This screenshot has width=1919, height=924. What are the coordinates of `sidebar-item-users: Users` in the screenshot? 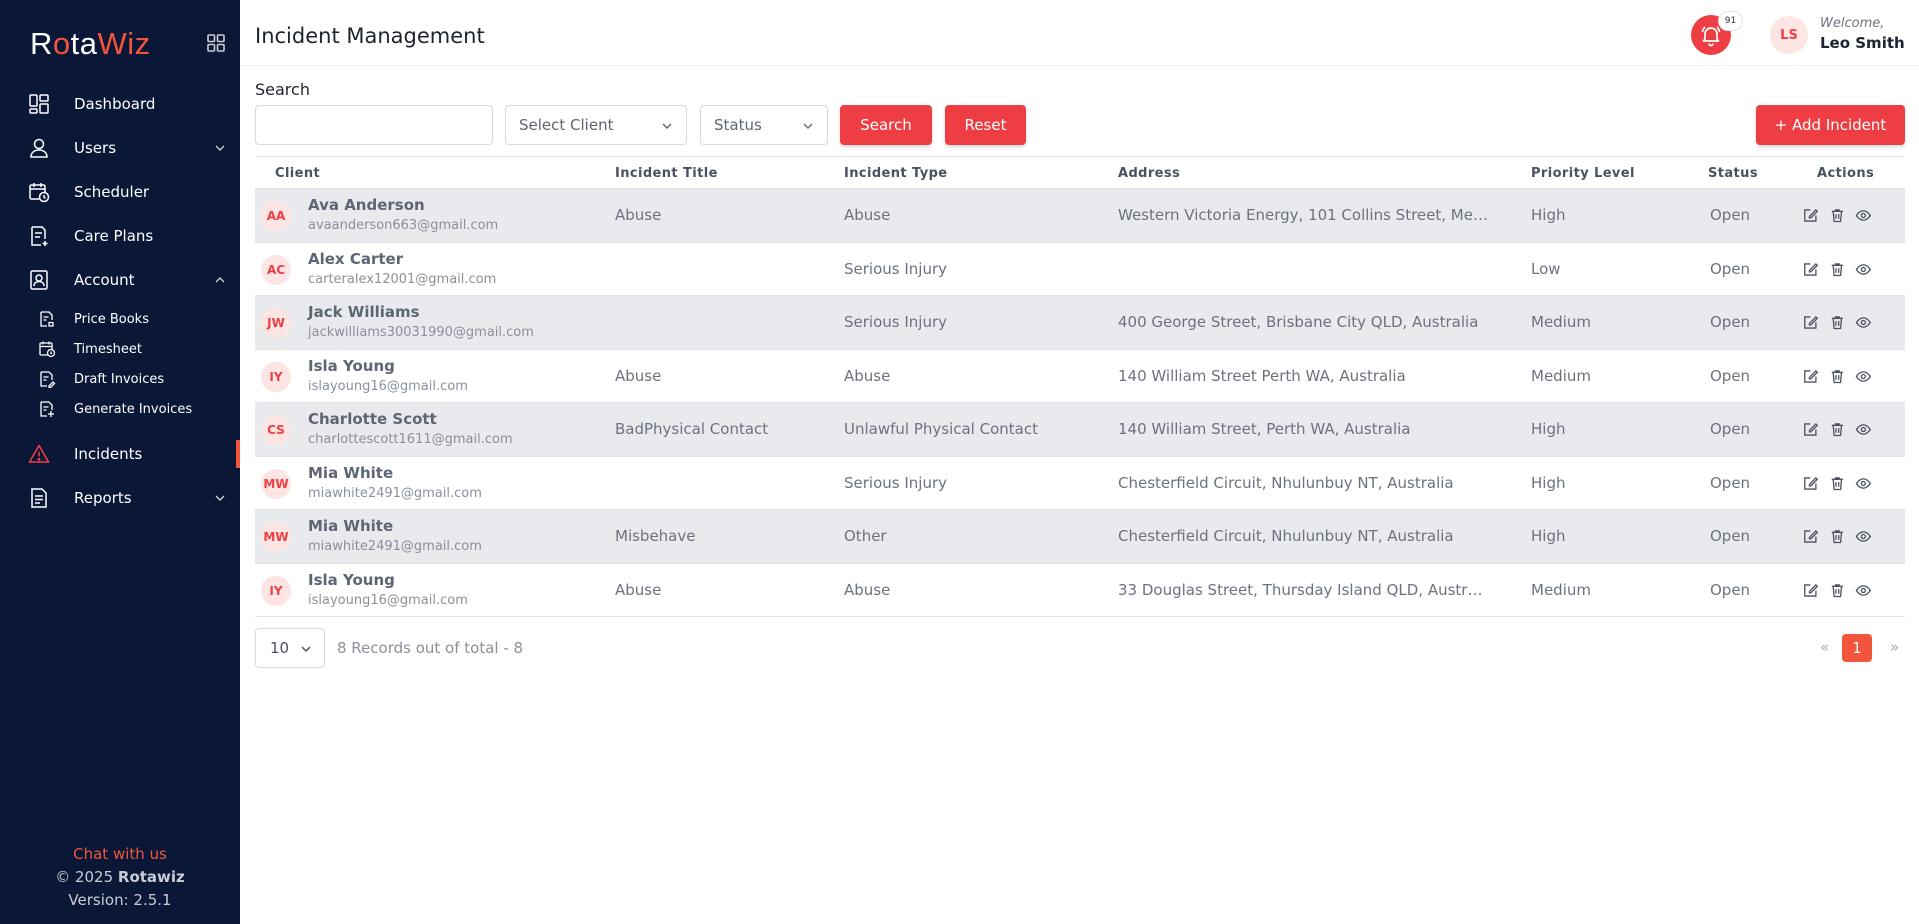 It's located at (120, 148).